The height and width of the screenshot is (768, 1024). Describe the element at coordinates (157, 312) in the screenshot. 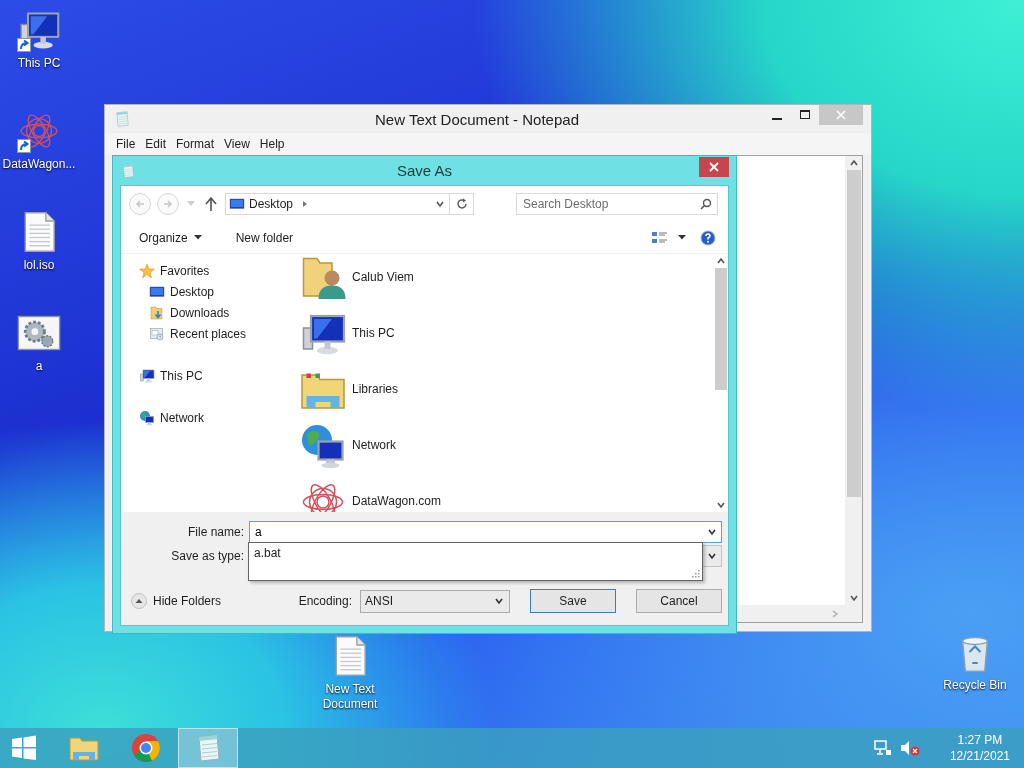

I see `download-folder-icon` at that location.